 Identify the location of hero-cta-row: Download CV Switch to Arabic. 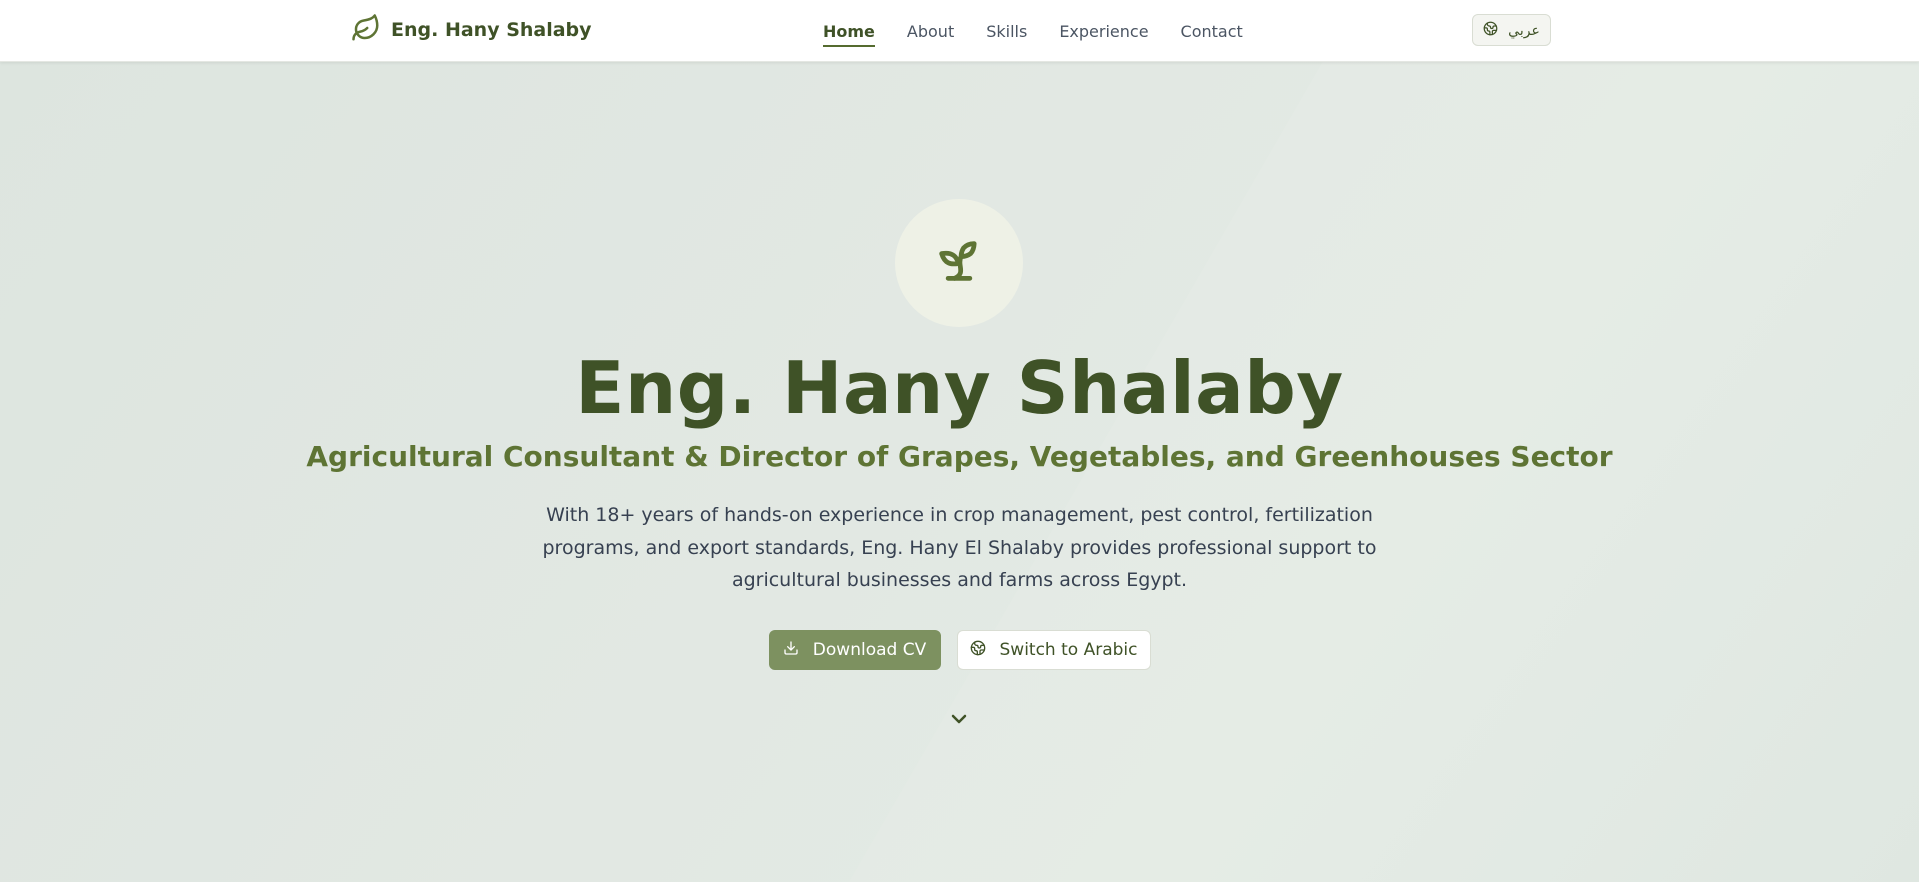
(959, 650).